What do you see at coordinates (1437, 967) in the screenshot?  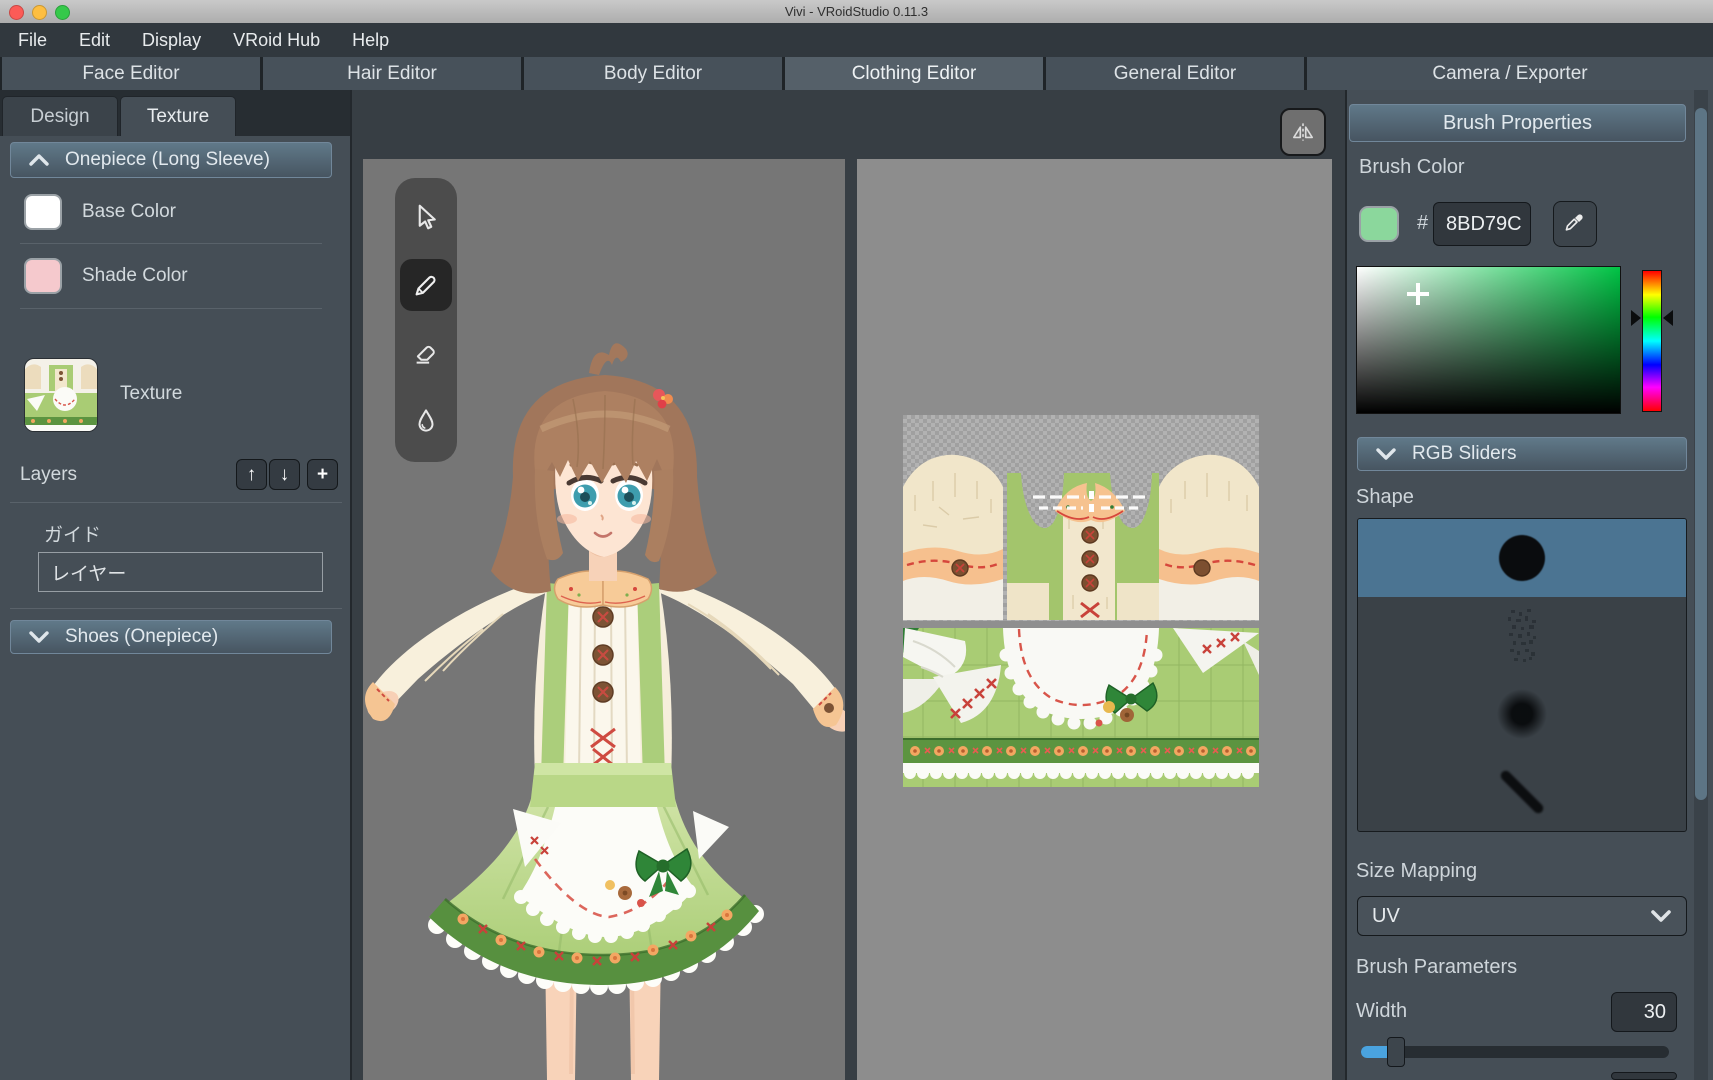 I see `brush-parameters-title: Brush Parameters` at bounding box center [1437, 967].